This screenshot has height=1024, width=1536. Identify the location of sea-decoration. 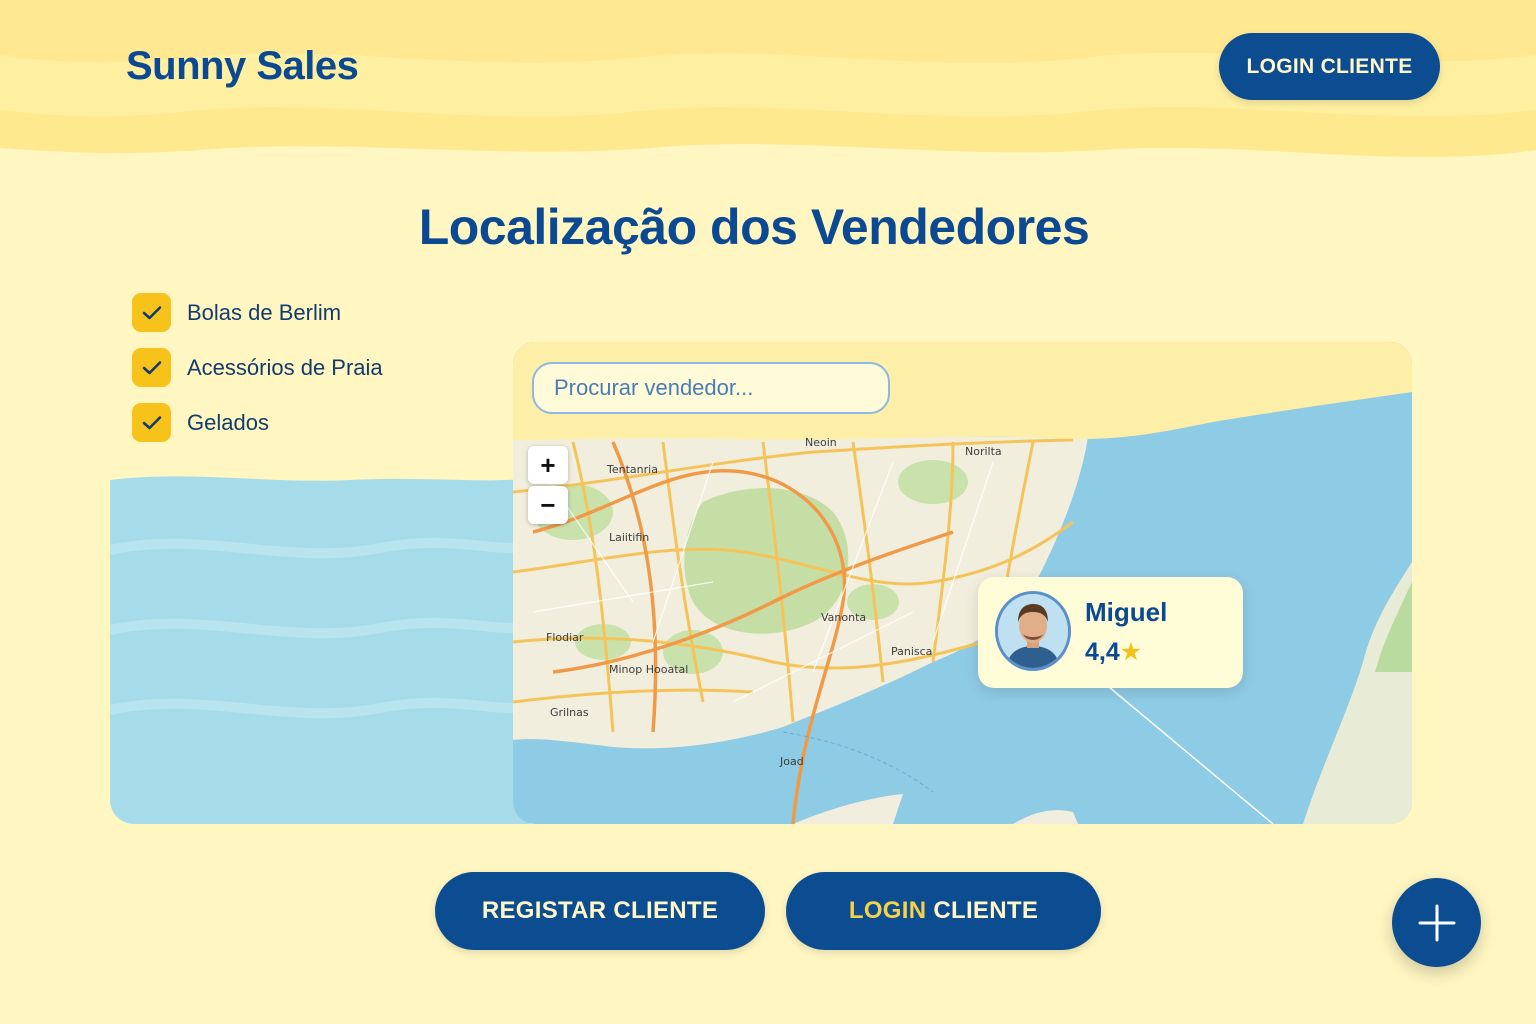
(320, 647).